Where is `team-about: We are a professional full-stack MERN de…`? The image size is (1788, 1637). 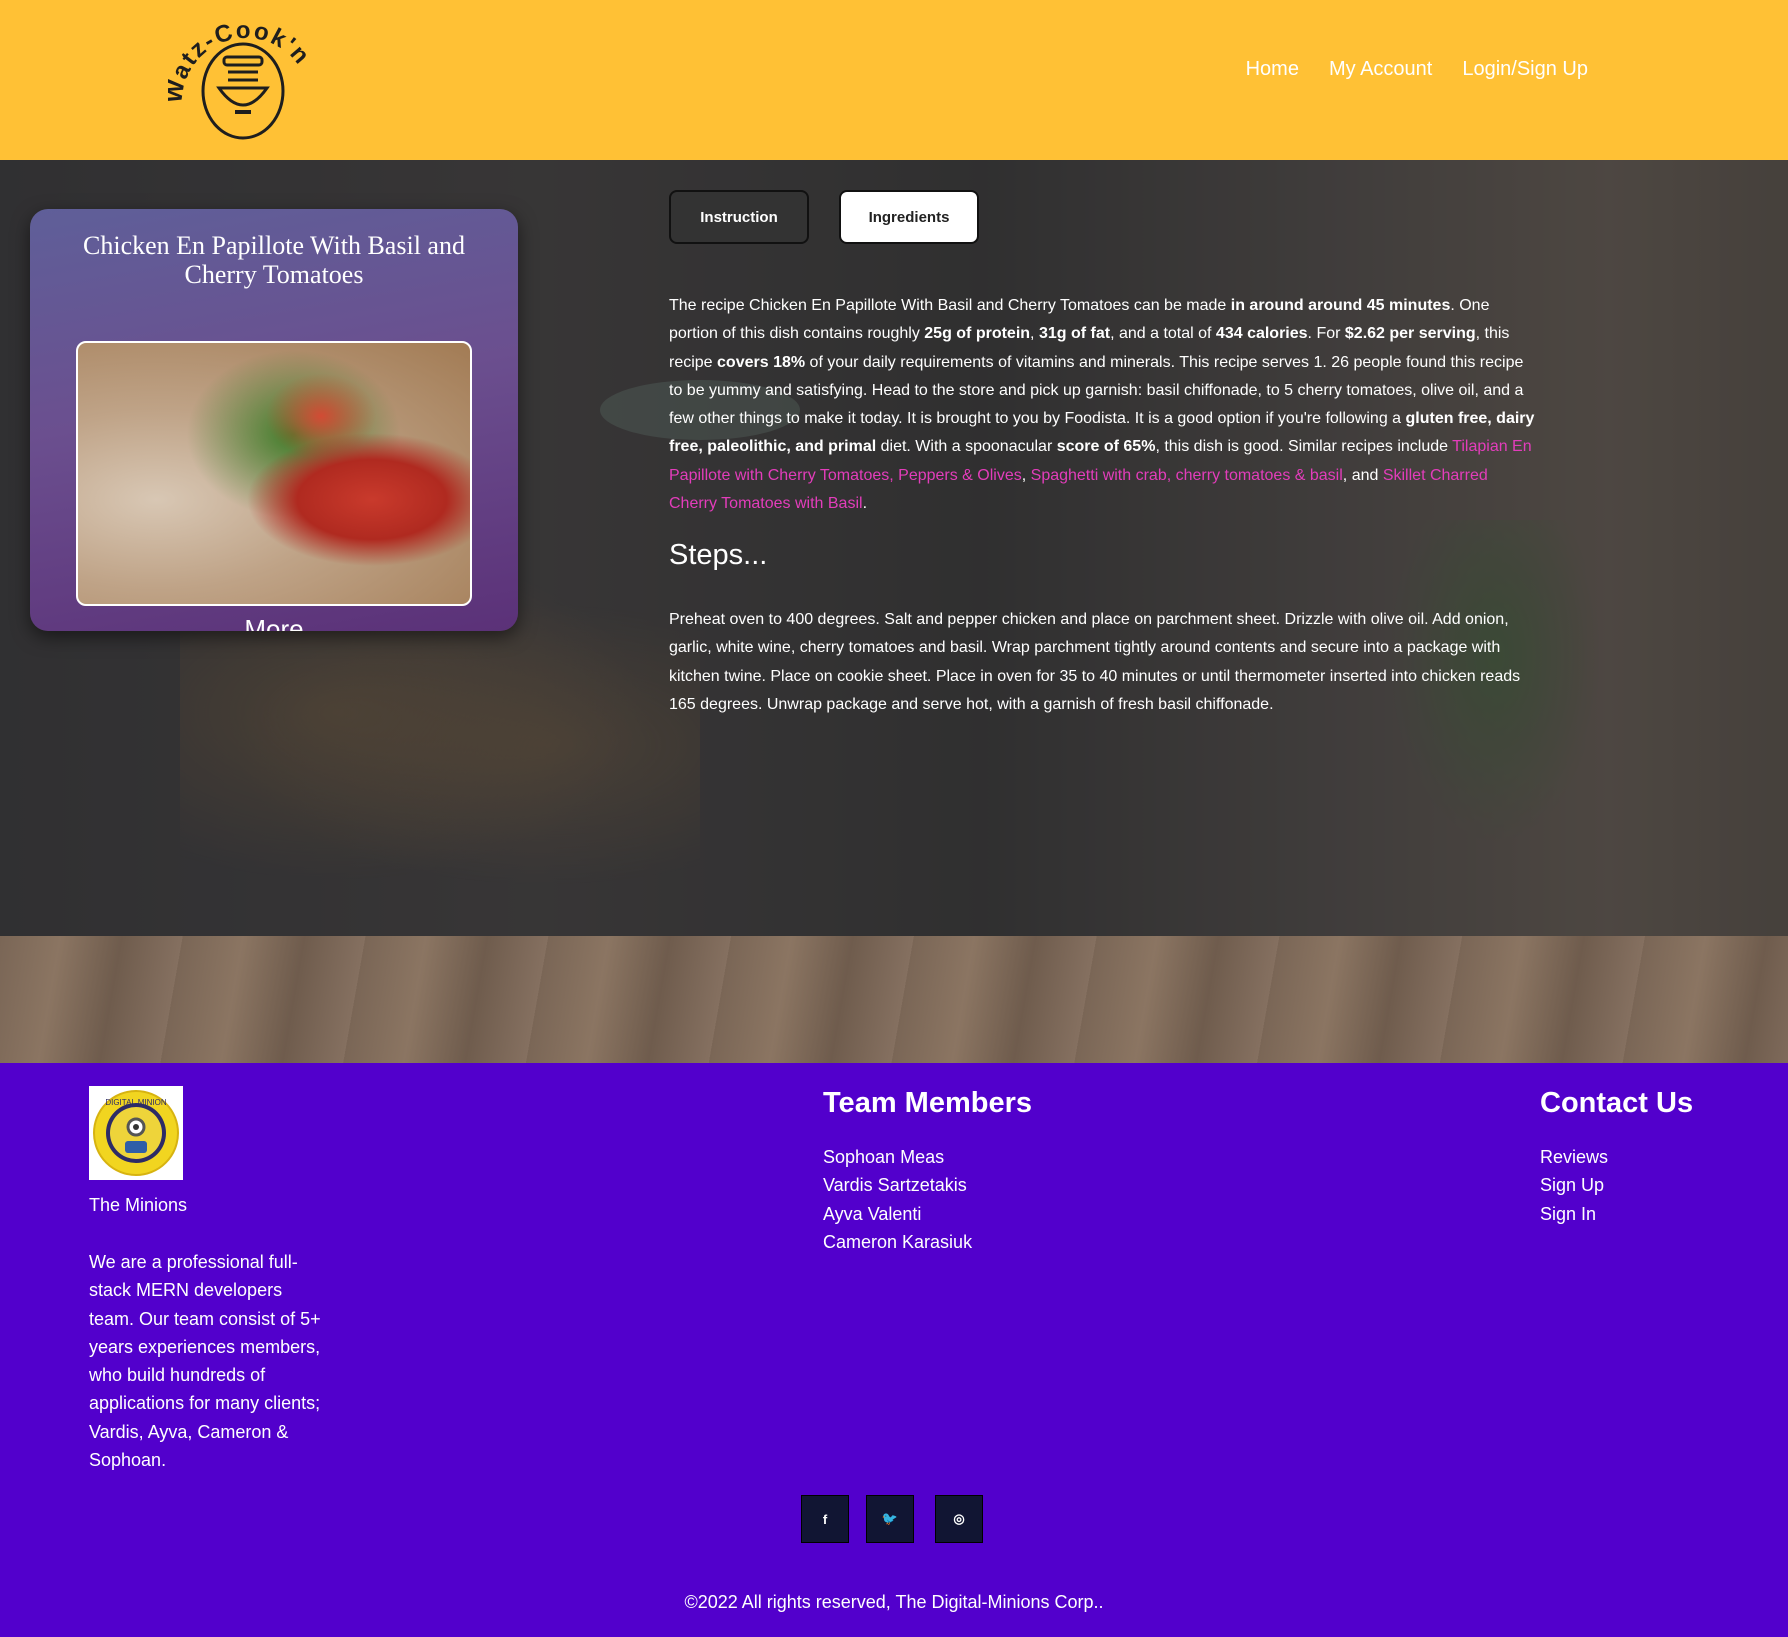
team-about: We are a professional full-stack MERN de… is located at coordinates (205, 1361).